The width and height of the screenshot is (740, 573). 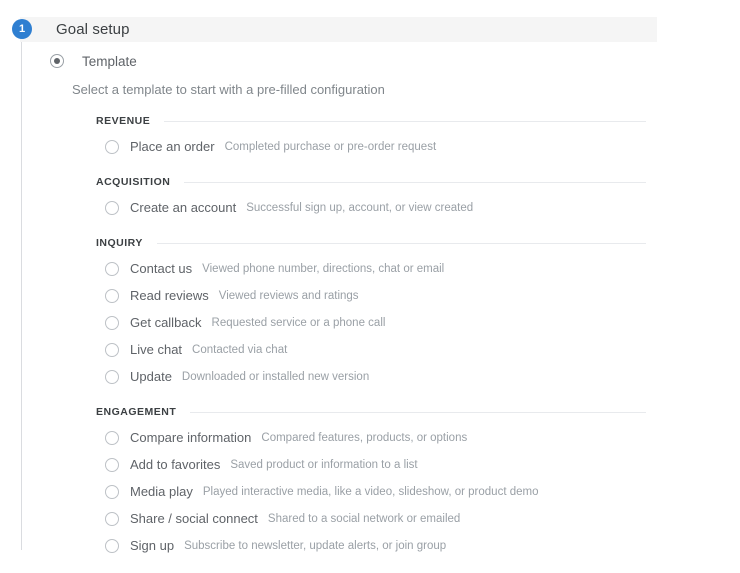 I want to click on template-option-label: Media play, so click(x=161, y=491).